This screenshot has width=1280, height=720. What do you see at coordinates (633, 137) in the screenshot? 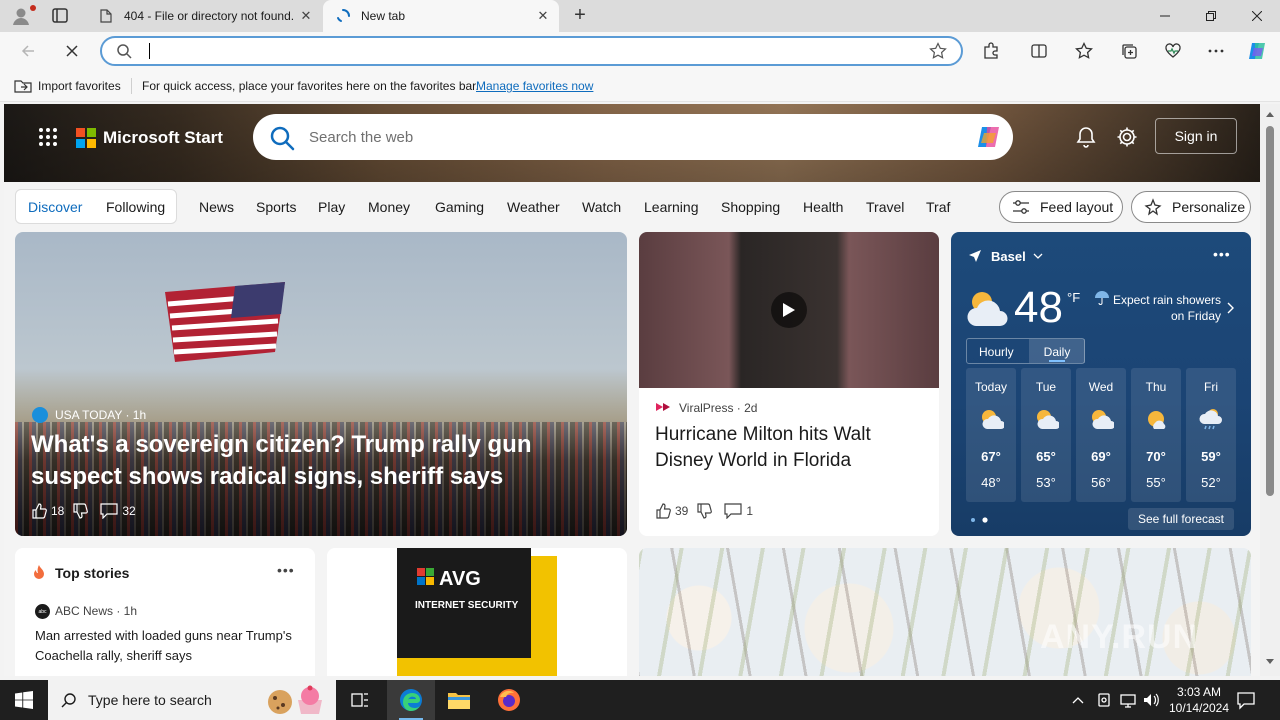
I see `web-search-box: Search the web` at bounding box center [633, 137].